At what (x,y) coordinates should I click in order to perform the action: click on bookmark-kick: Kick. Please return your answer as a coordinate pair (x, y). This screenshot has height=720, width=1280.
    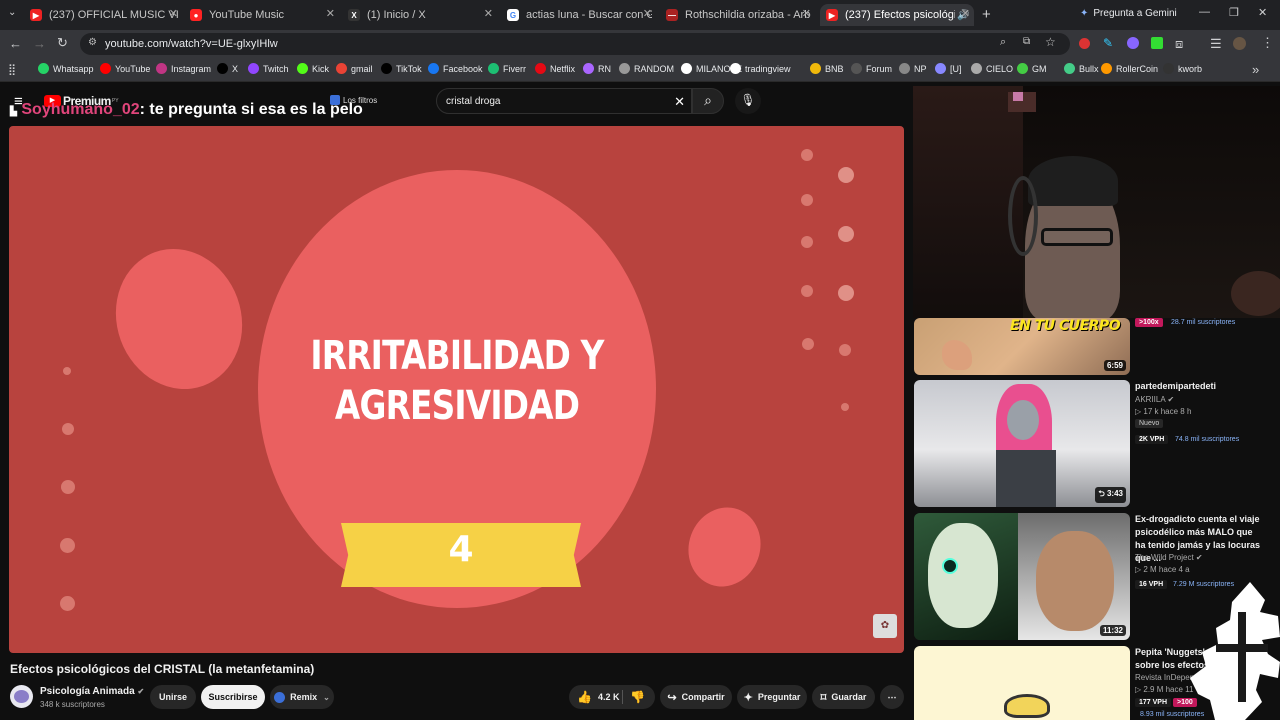
    Looking at the image, I should click on (313, 68).